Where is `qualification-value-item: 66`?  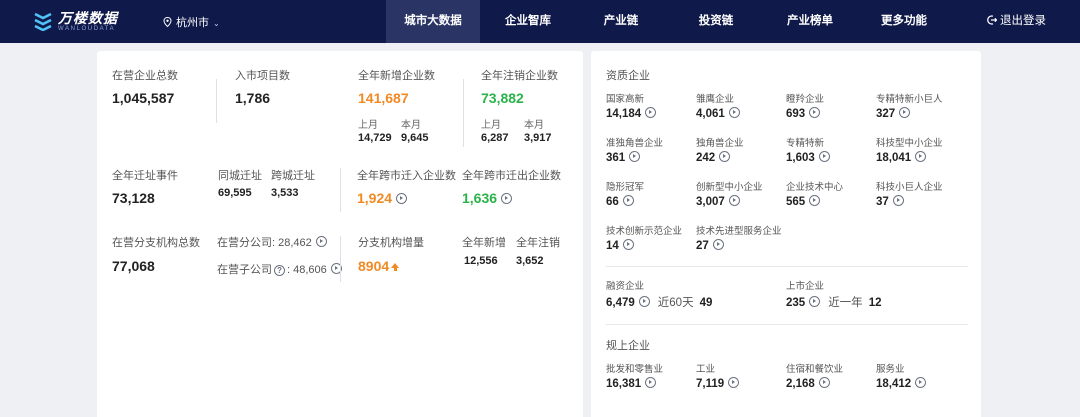 qualification-value-item: 66 is located at coordinates (620, 201).